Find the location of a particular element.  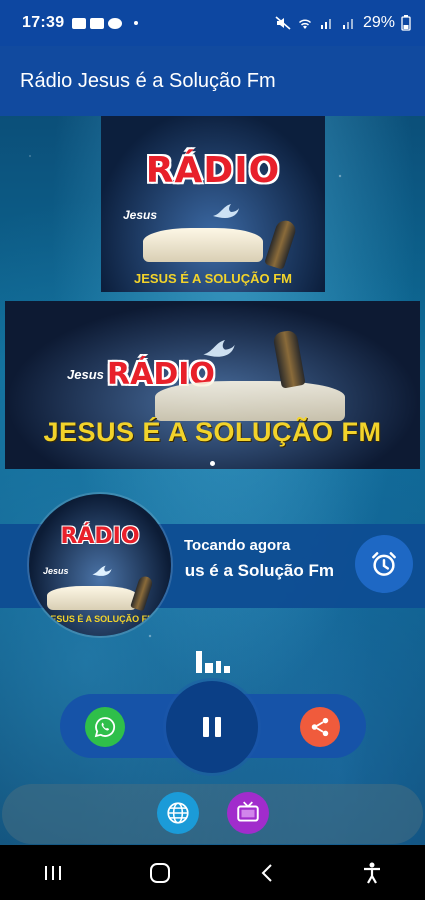

website-button is located at coordinates (178, 813).